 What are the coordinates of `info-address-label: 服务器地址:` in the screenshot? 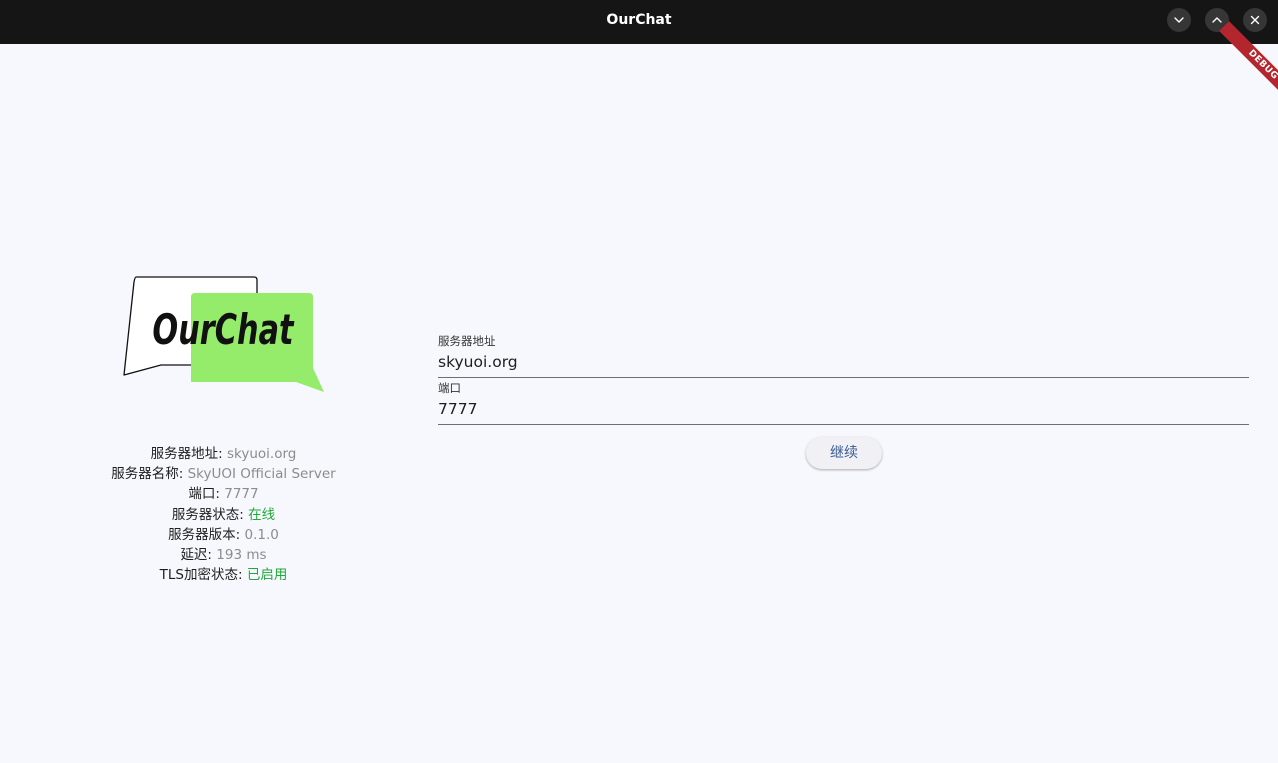 It's located at (186, 454).